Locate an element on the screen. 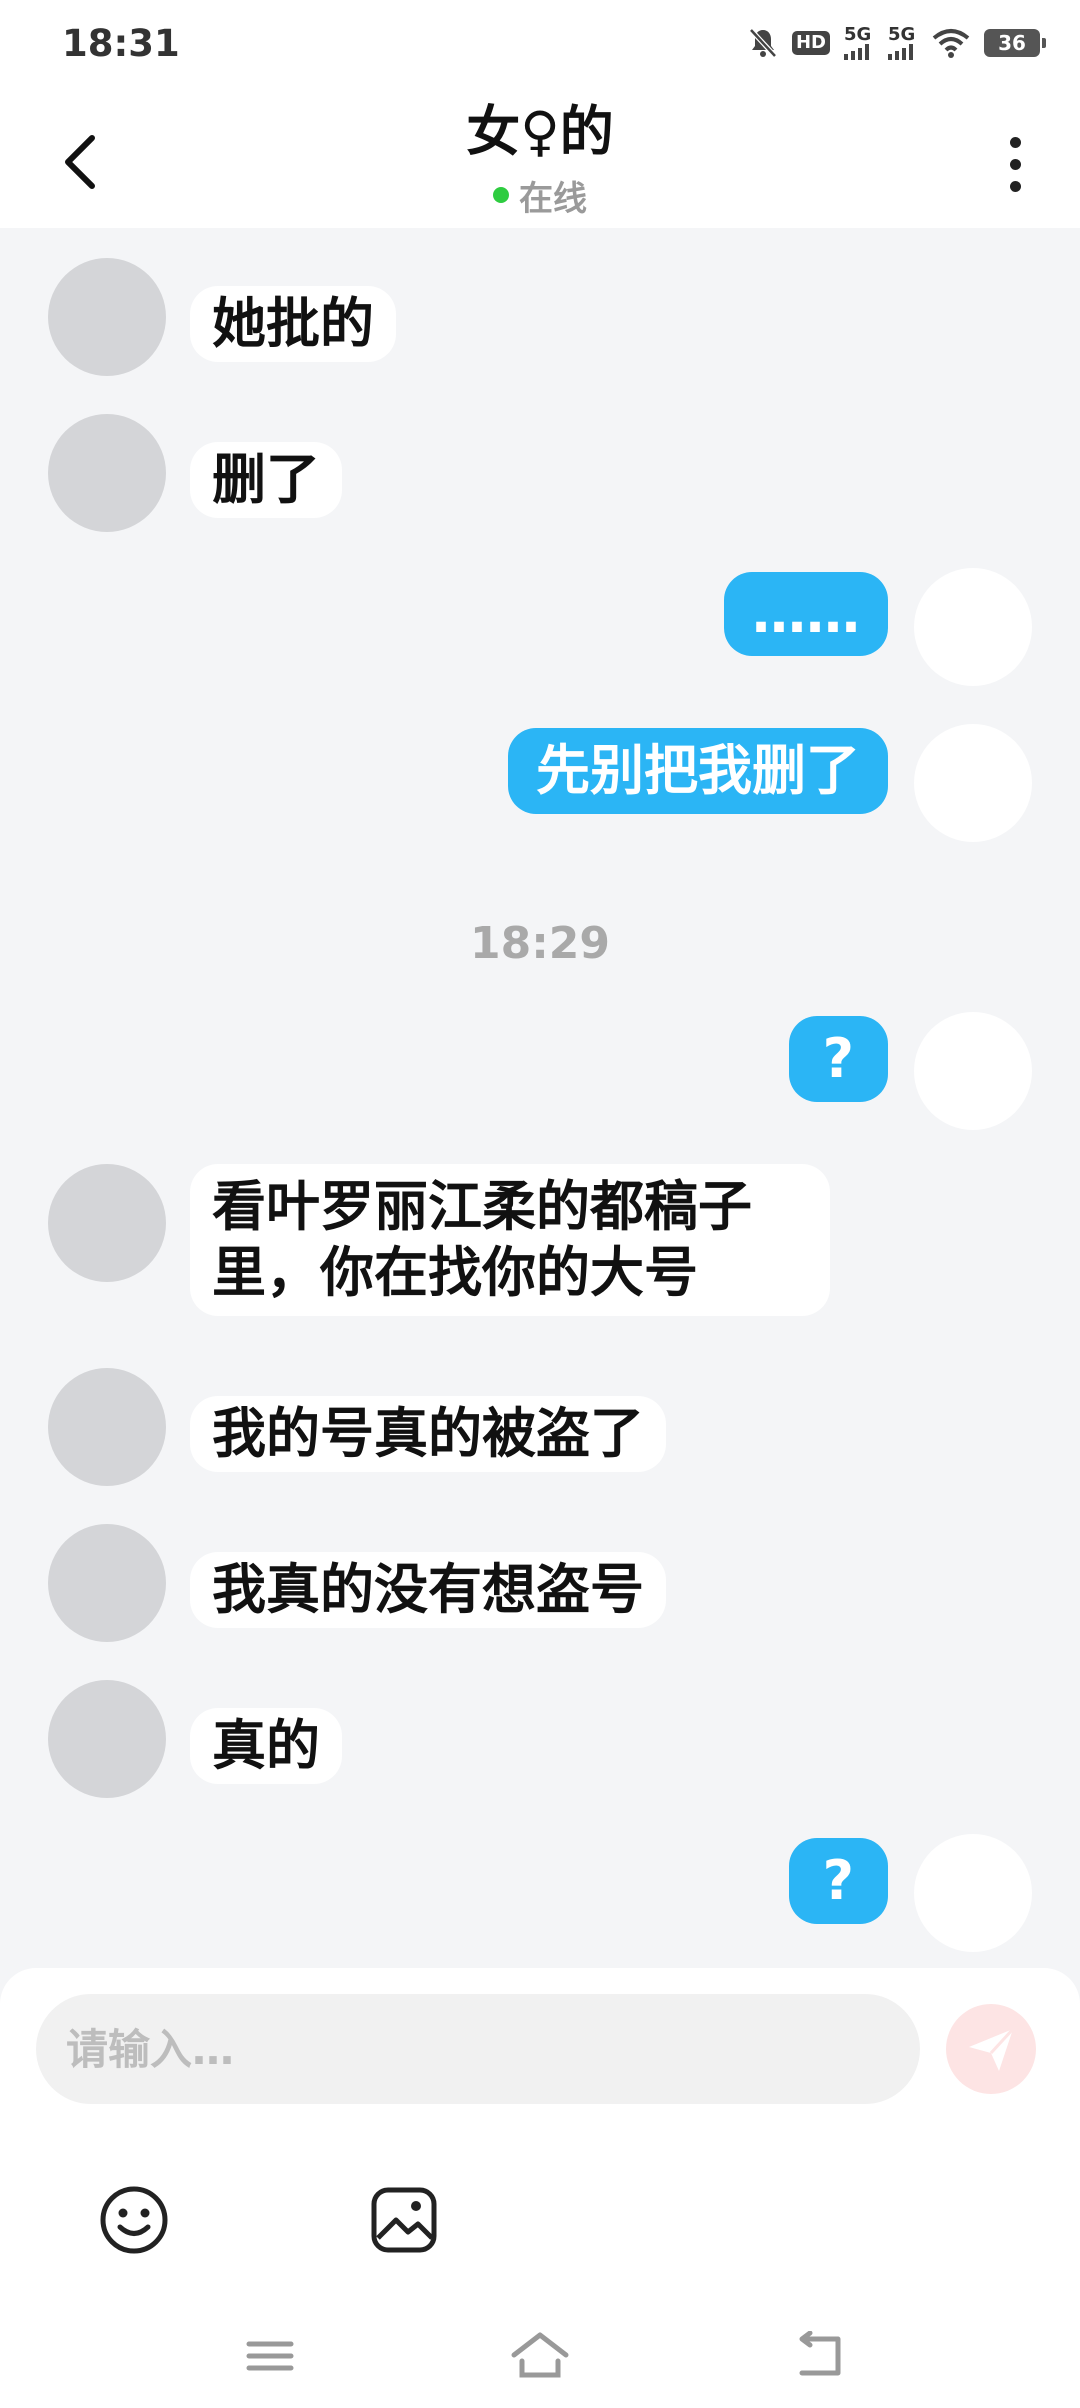  hd-label: HD is located at coordinates (810, 43).